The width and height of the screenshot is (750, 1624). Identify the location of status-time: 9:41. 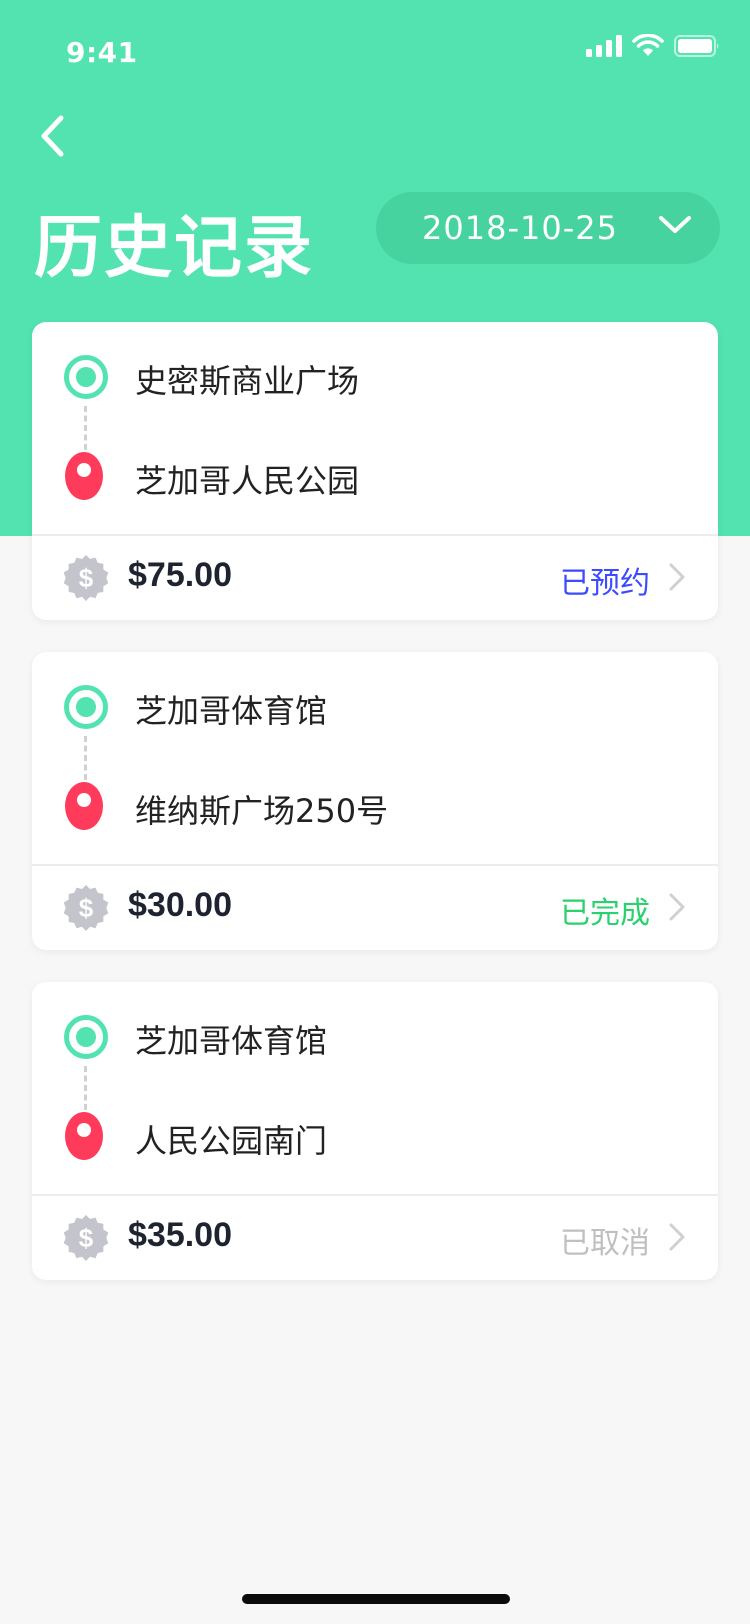
(102, 52).